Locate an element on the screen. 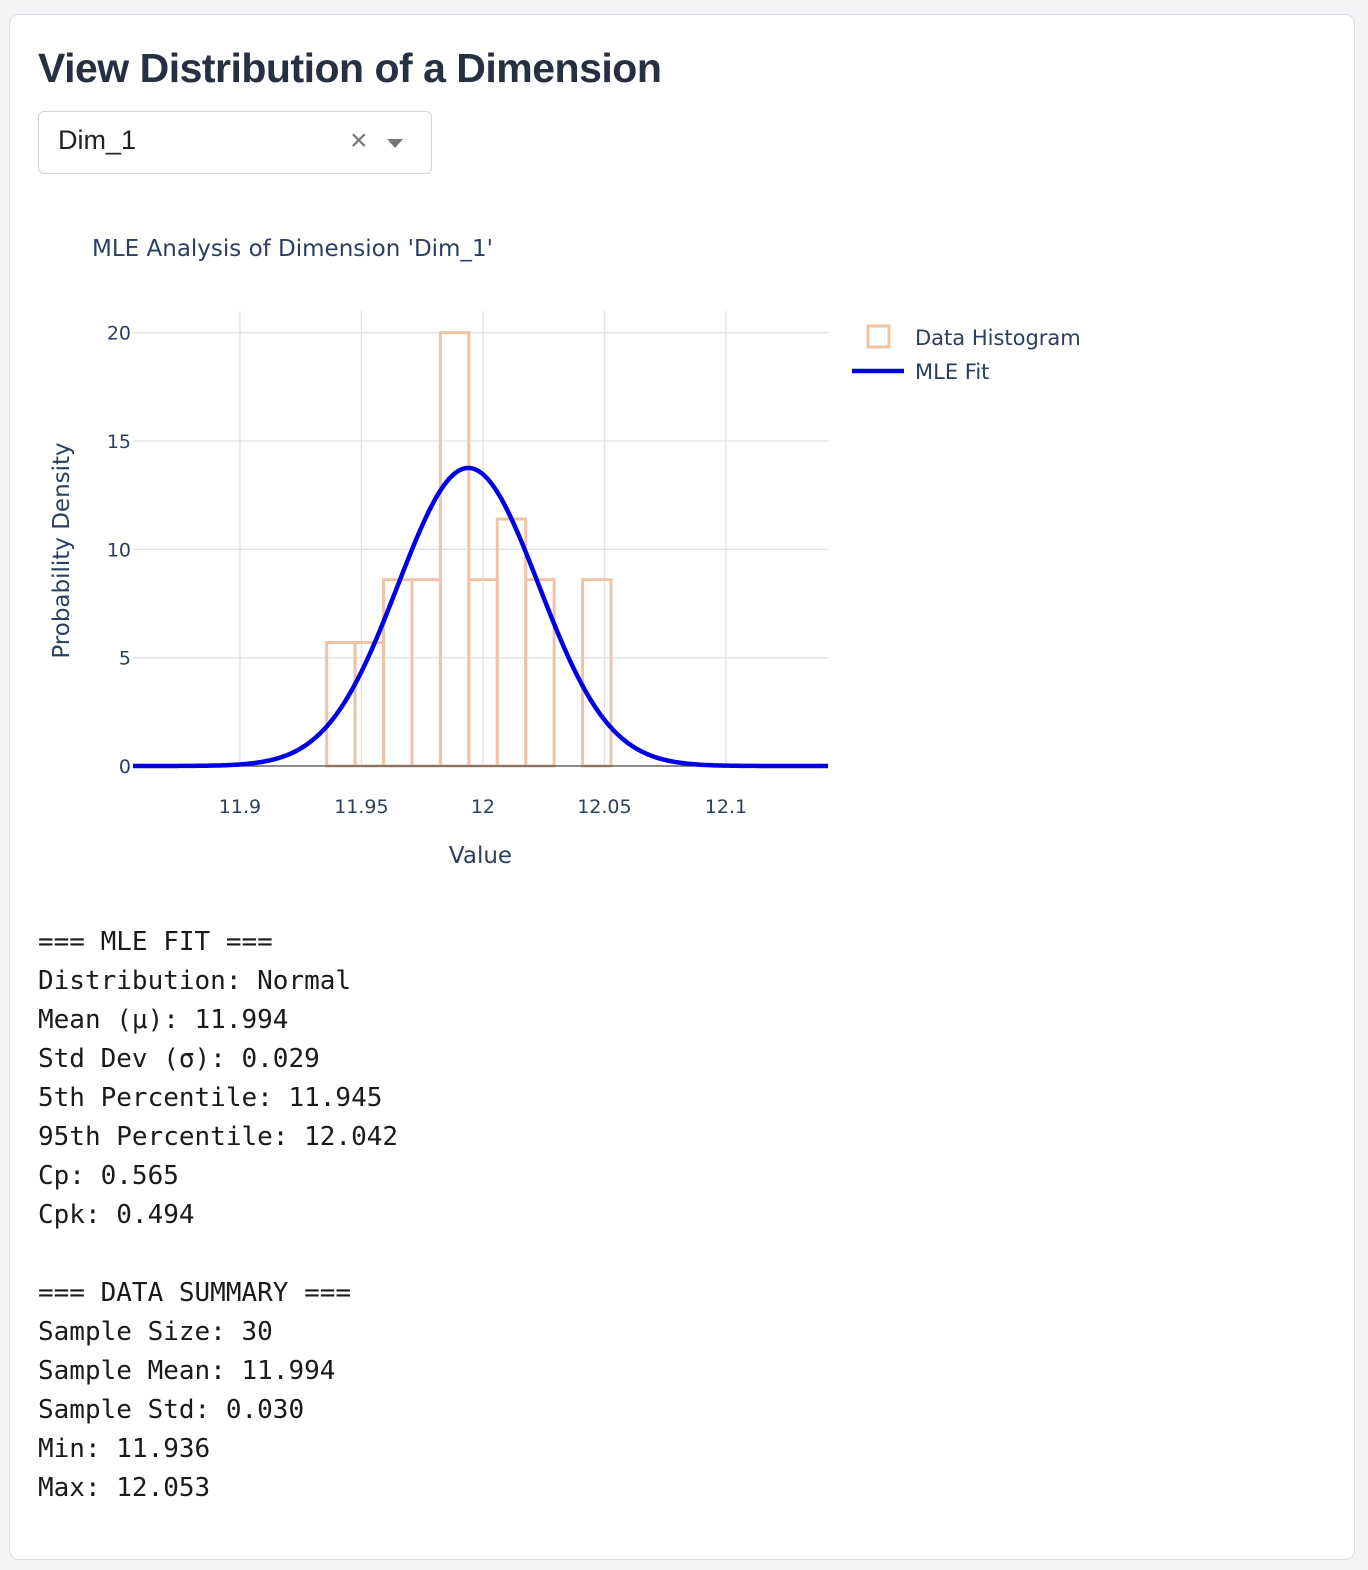 The image size is (1368, 1570). x-axis-title: Value is located at coordinates (480, 856).